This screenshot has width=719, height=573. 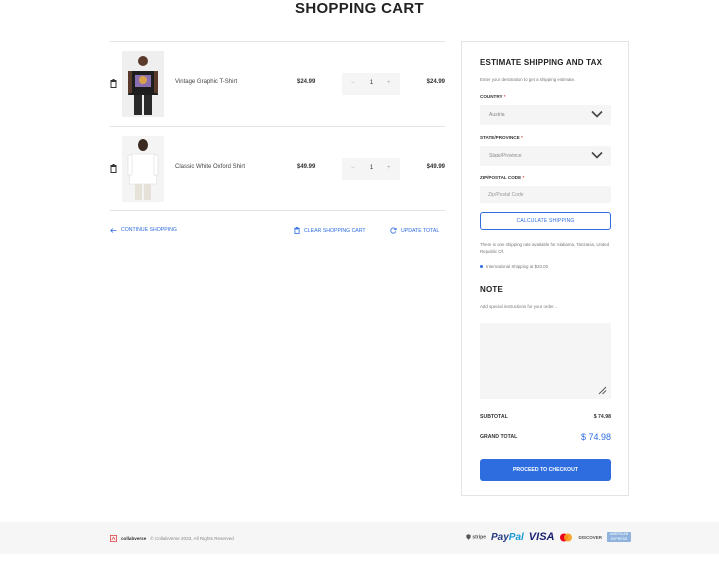 What do you see at coordinates (505, 156) in the screenshot?
I see `state-value: State/Province` at bounding box center [505, 156].